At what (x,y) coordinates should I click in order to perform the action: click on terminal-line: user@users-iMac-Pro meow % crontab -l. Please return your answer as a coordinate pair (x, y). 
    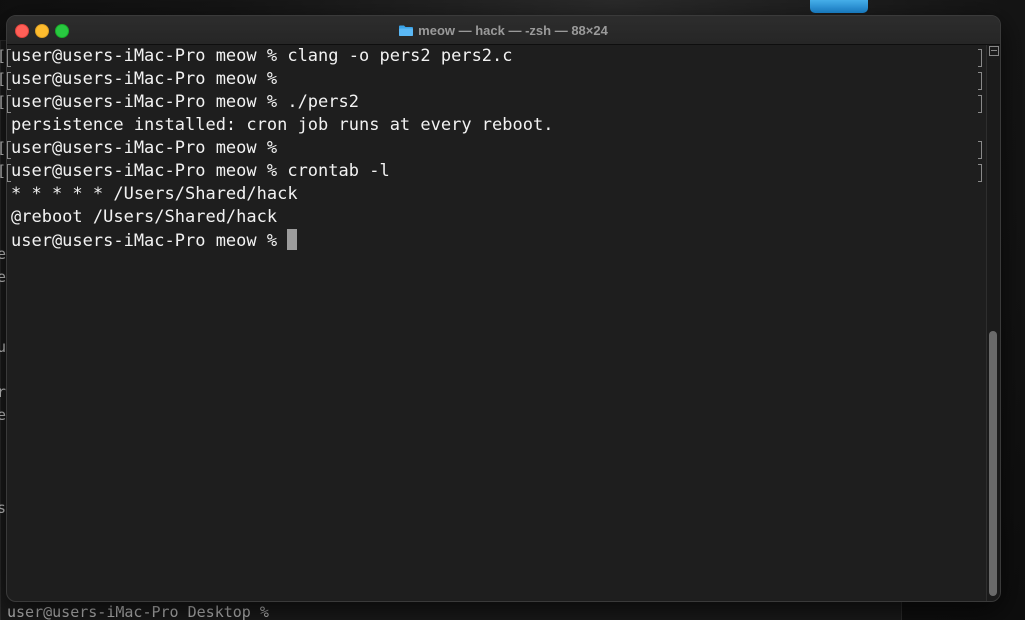
    Looking at the image, I should click on (200, 171).